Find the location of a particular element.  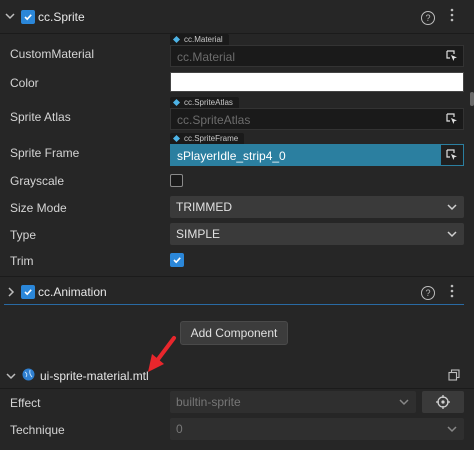

sprite-atlas-value: cc.SpriteAtlas is located at coordinates (214, 120).